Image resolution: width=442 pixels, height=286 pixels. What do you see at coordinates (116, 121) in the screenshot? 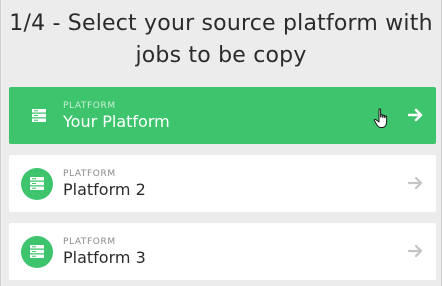
I see `platform-name: Your Platform` at bounding box center [116, 121].